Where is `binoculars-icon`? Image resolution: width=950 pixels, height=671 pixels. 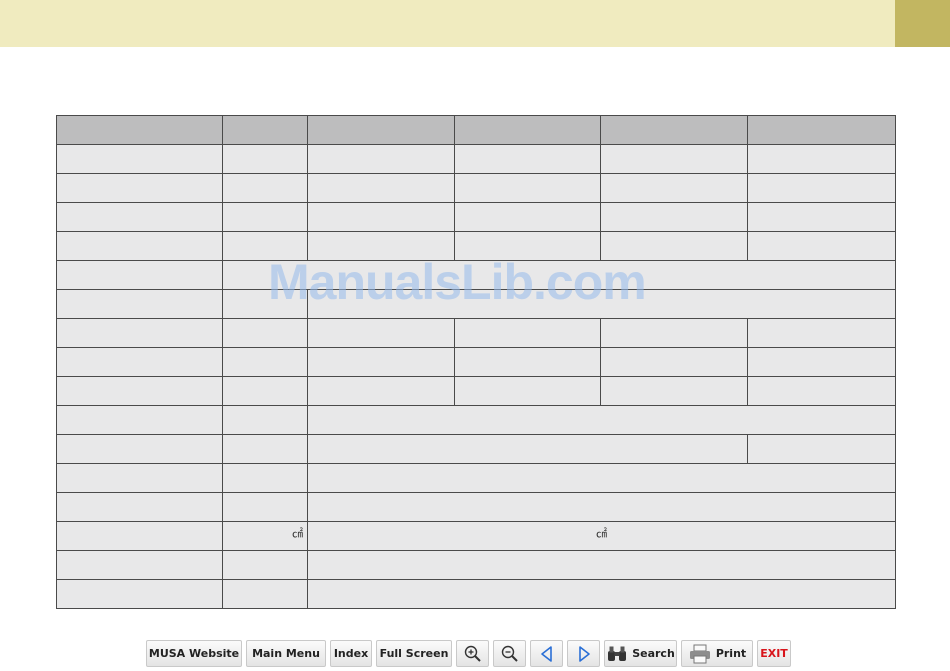
binoculars-icon is located at coordinates (617, 654).